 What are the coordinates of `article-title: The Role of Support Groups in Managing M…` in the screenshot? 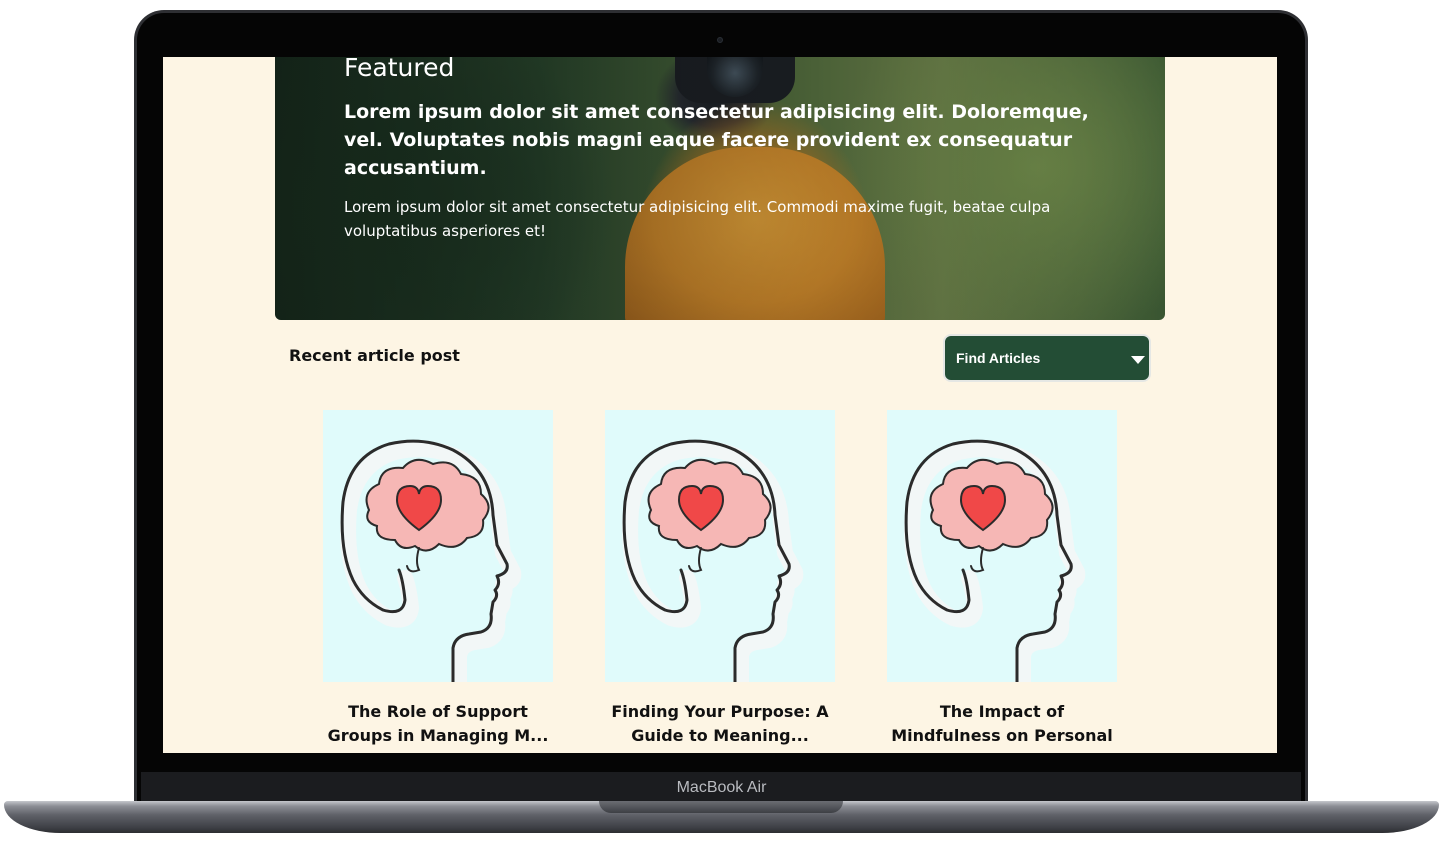 It's located at (438, 724).